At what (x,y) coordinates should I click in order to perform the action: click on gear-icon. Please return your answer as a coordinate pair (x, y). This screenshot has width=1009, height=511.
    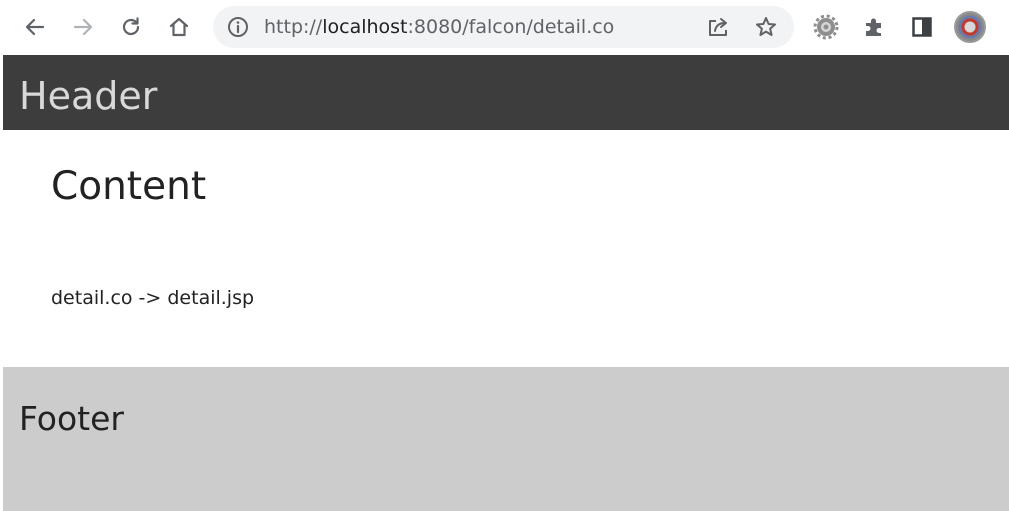
    Looking at the image, I should click on (826, 27).